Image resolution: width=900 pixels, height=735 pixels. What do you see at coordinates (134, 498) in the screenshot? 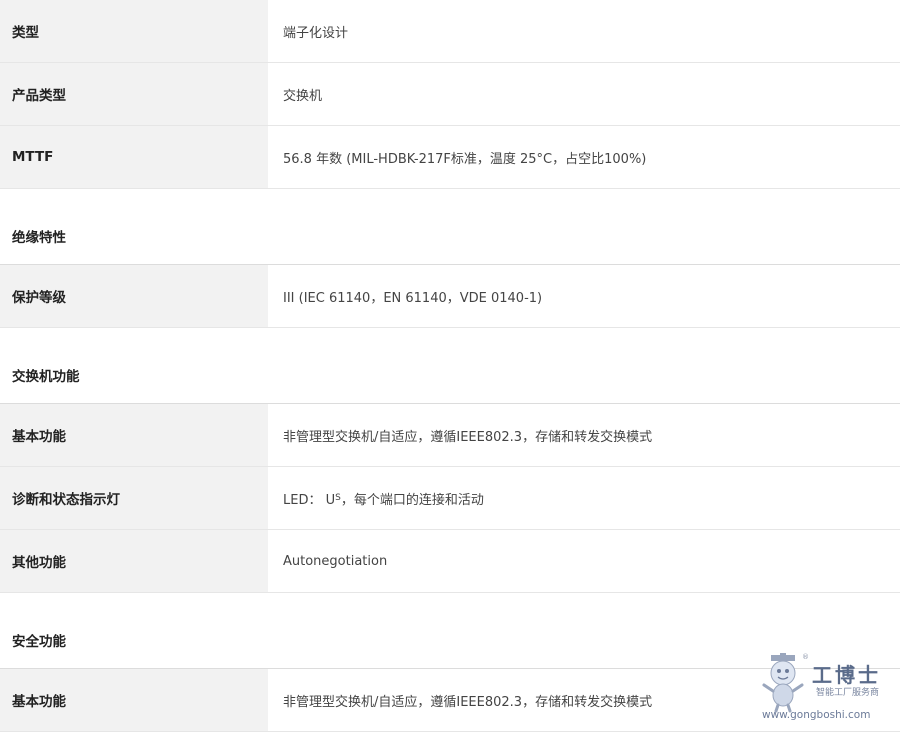
I see `spec-label: 诊断和状态指示灯` at bounding box center [134, 498].